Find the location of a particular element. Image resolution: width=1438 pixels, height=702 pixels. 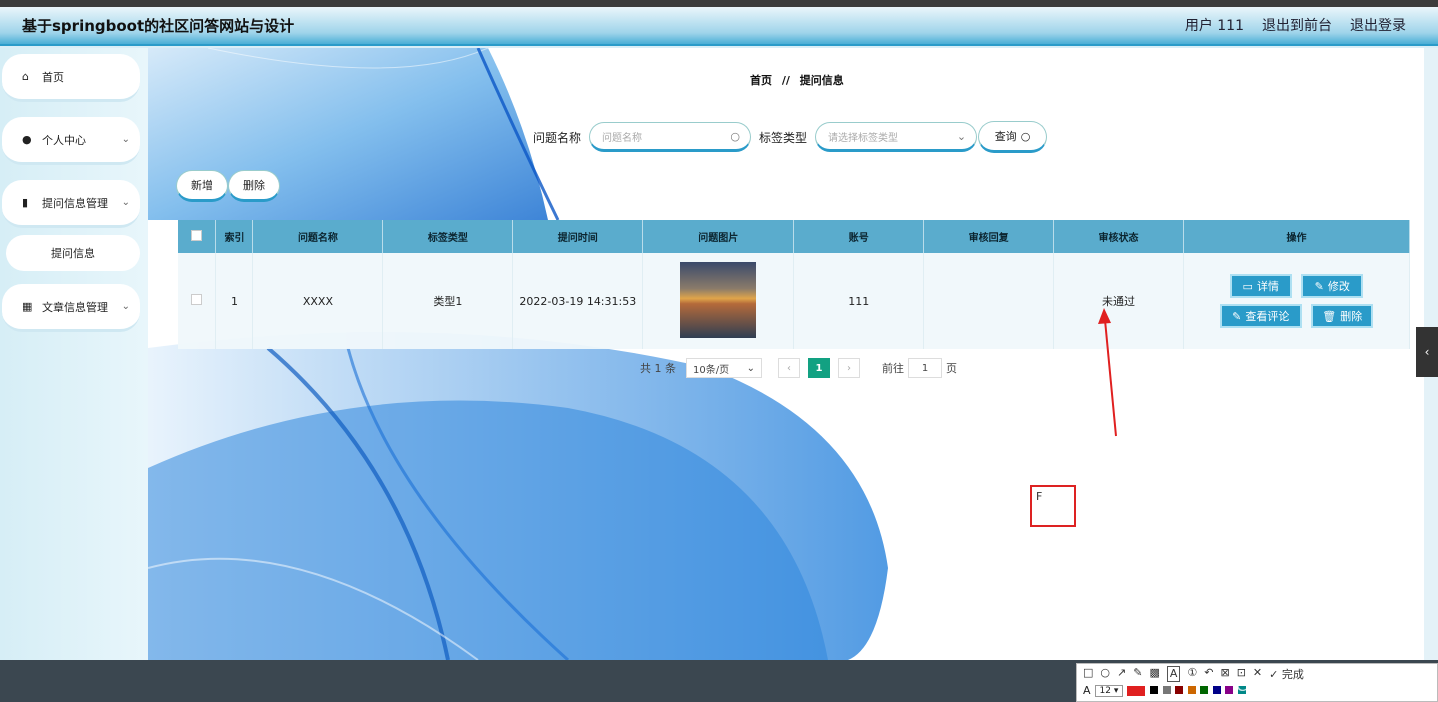

cell-time: 2022-03-19 14:31:53 is located at coordinates (578, 301).